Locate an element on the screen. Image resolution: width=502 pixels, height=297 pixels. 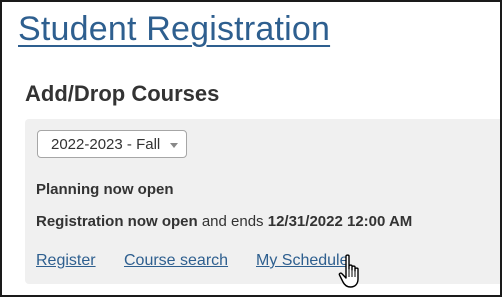
registration-status-middle: and ends is located at coordinates (232, 221).